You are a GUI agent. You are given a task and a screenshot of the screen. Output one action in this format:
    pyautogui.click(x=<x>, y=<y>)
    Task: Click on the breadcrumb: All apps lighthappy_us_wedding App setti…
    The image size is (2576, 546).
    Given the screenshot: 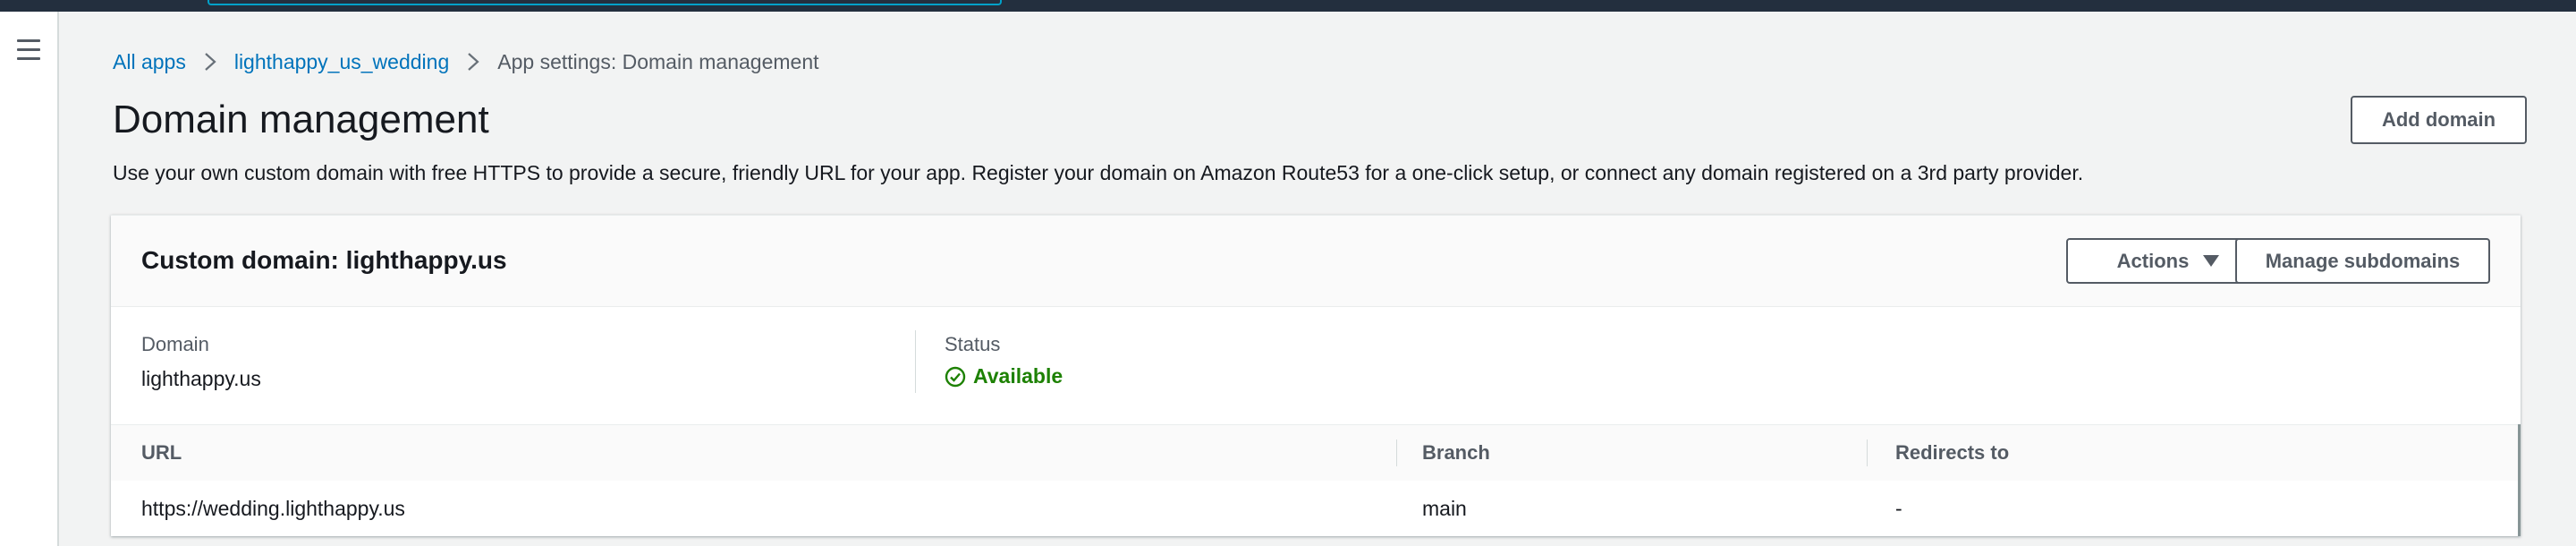 What is the action you would take?
    pyautogui.click(x=466, y=61)
    